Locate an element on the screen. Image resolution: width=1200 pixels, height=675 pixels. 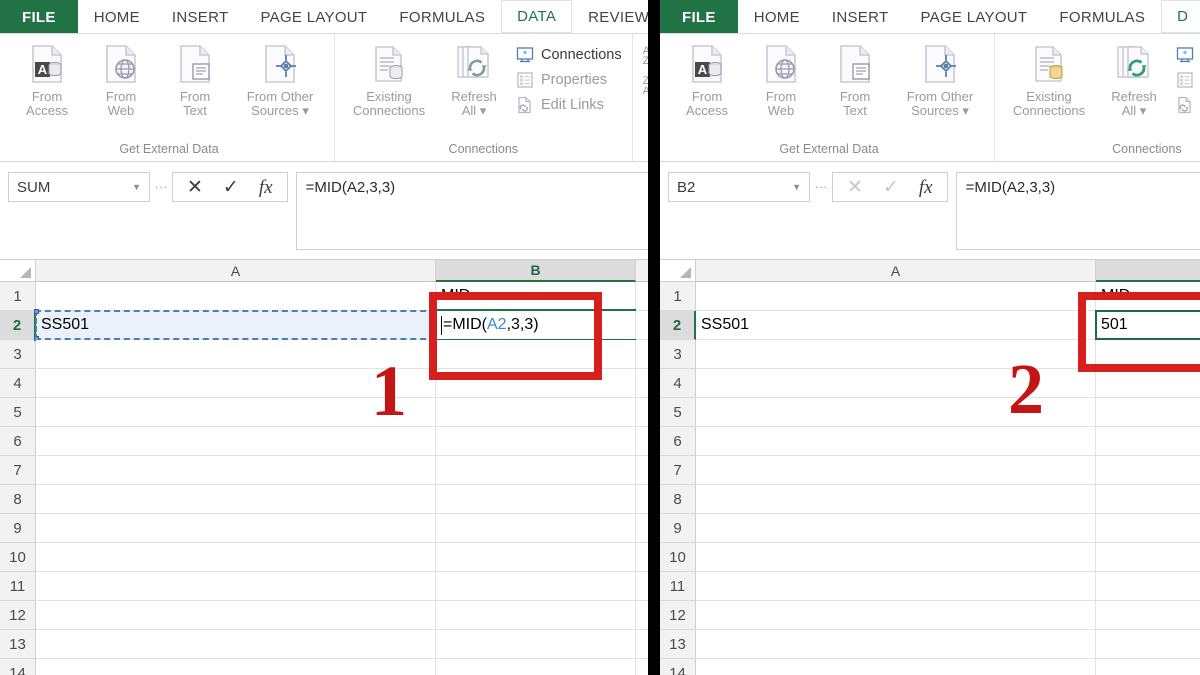
row-header-5: 5 is located at coordinates (18, 412).